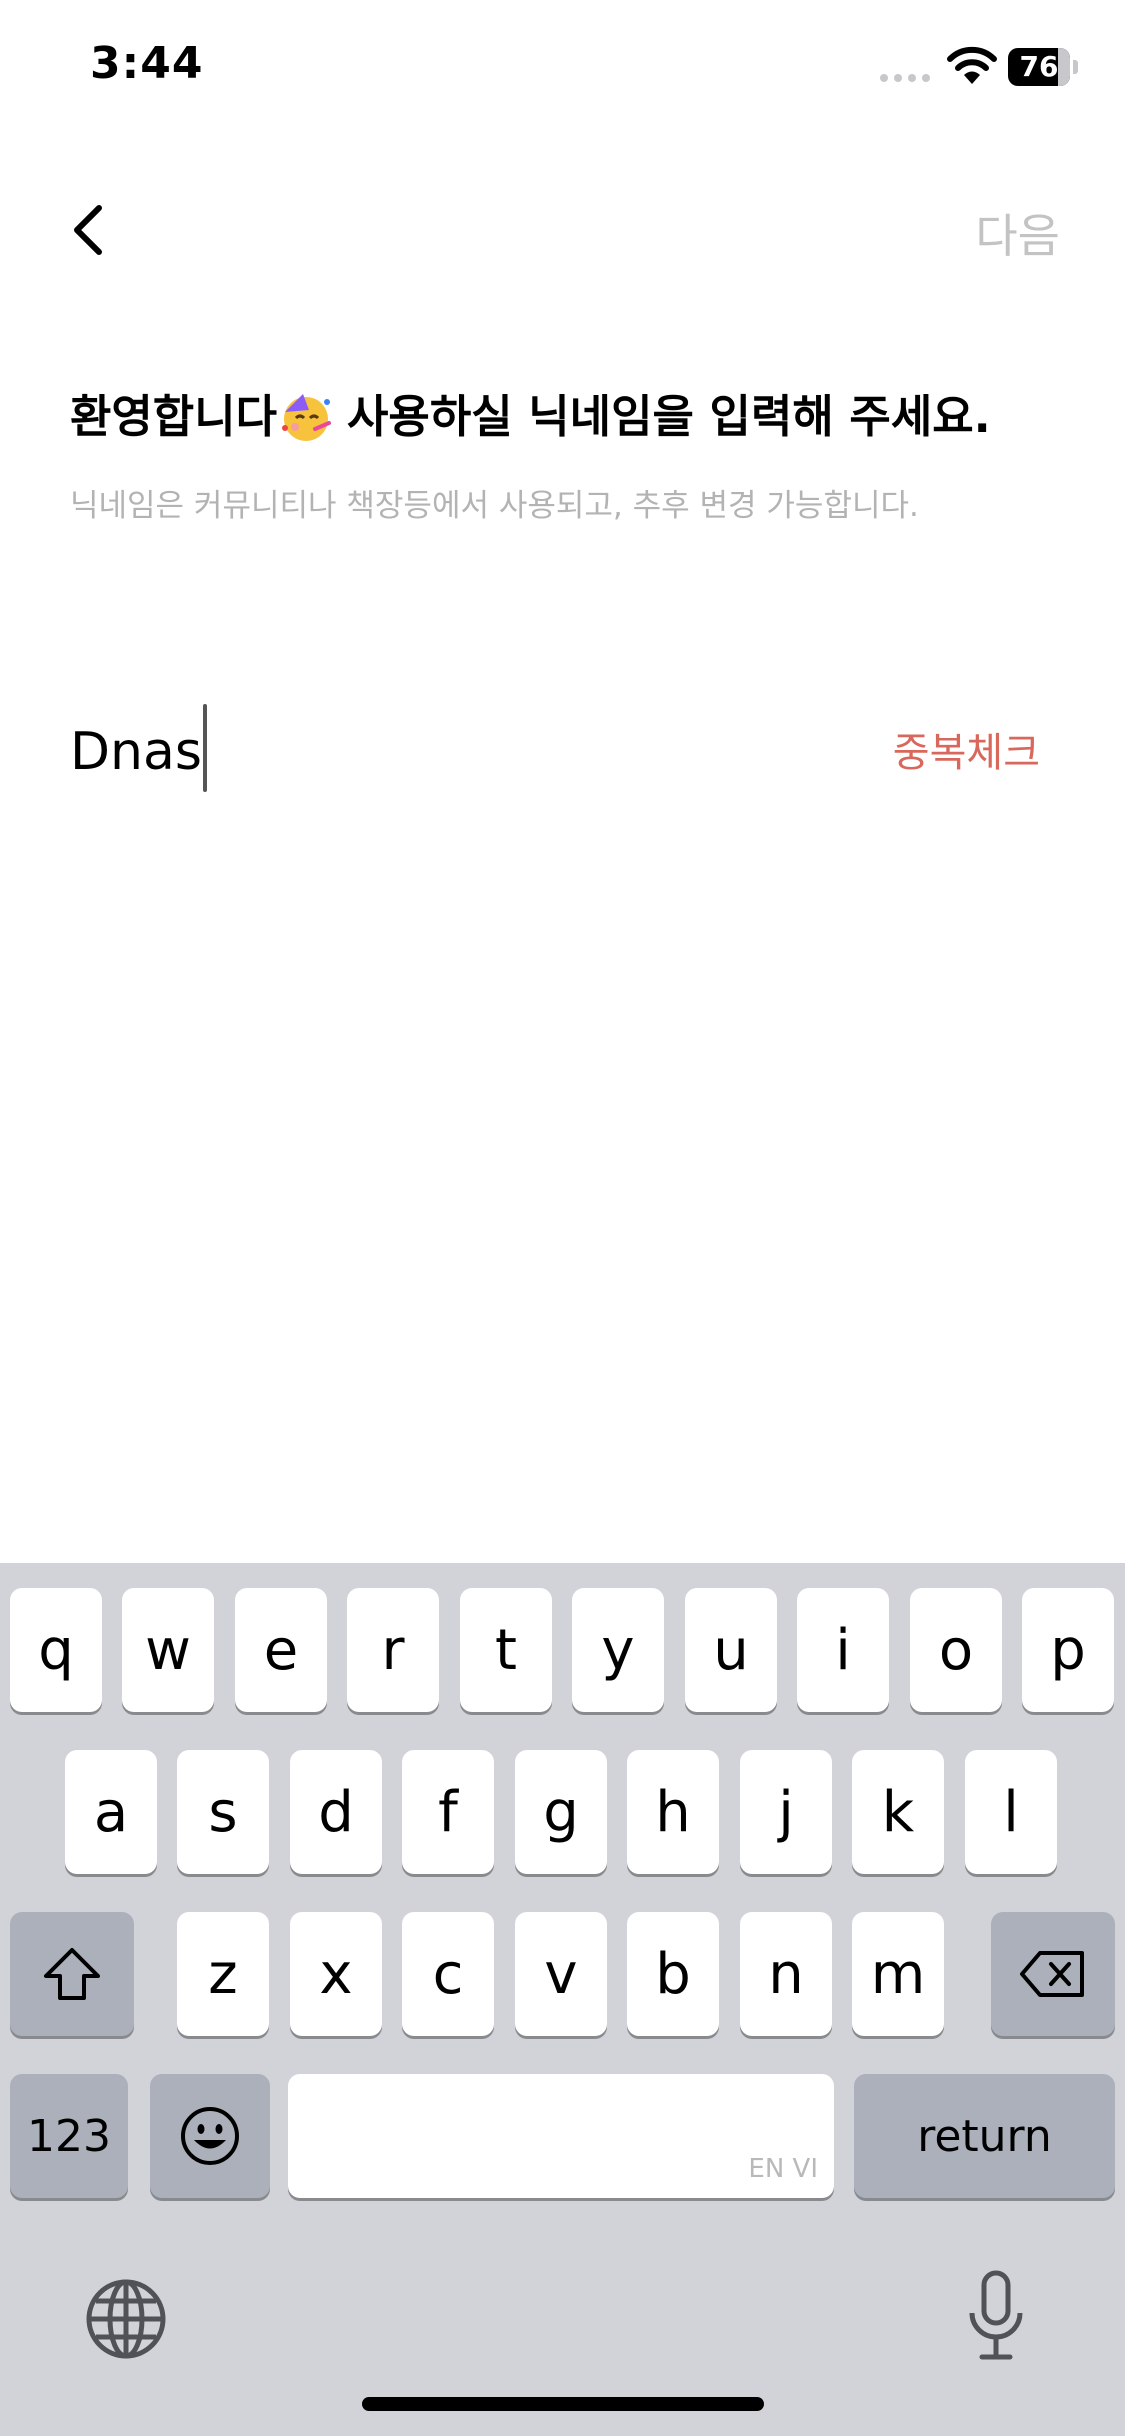 This screenshot has width=1125, height=2436. I want to click on delete-key, so click(1053, 1974).